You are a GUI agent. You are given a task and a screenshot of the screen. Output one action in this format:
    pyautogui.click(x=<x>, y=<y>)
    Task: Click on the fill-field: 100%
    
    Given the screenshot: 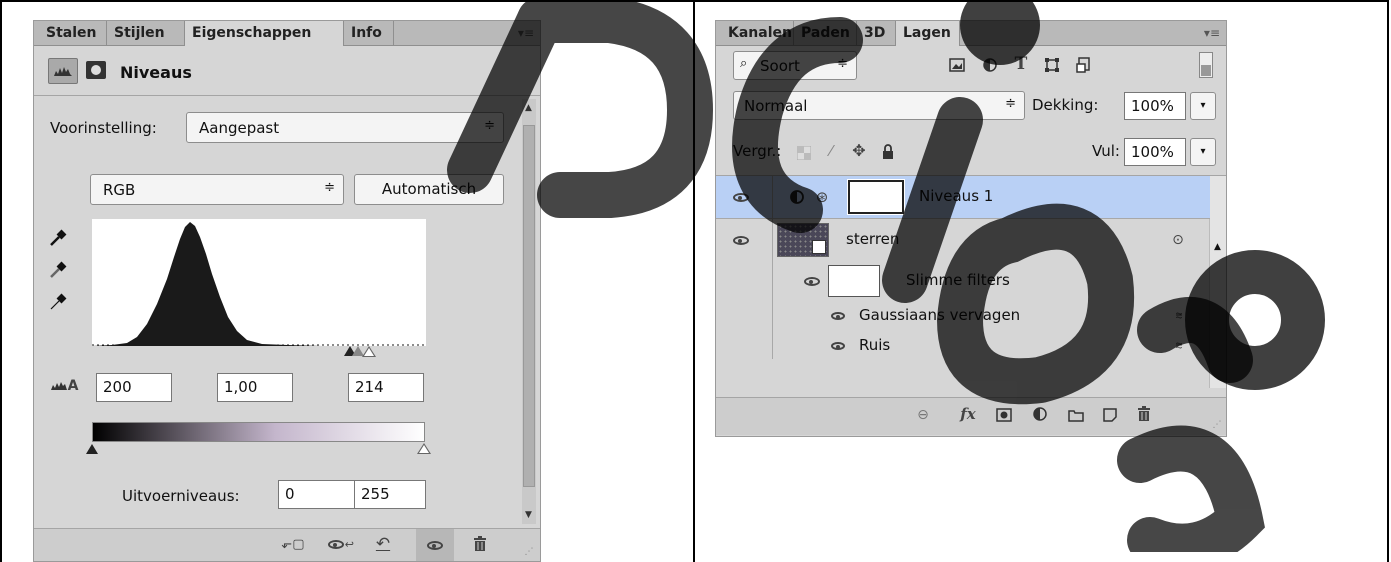 What is the action you would take?
    pyautogui.click(x=1155, y=152)
    